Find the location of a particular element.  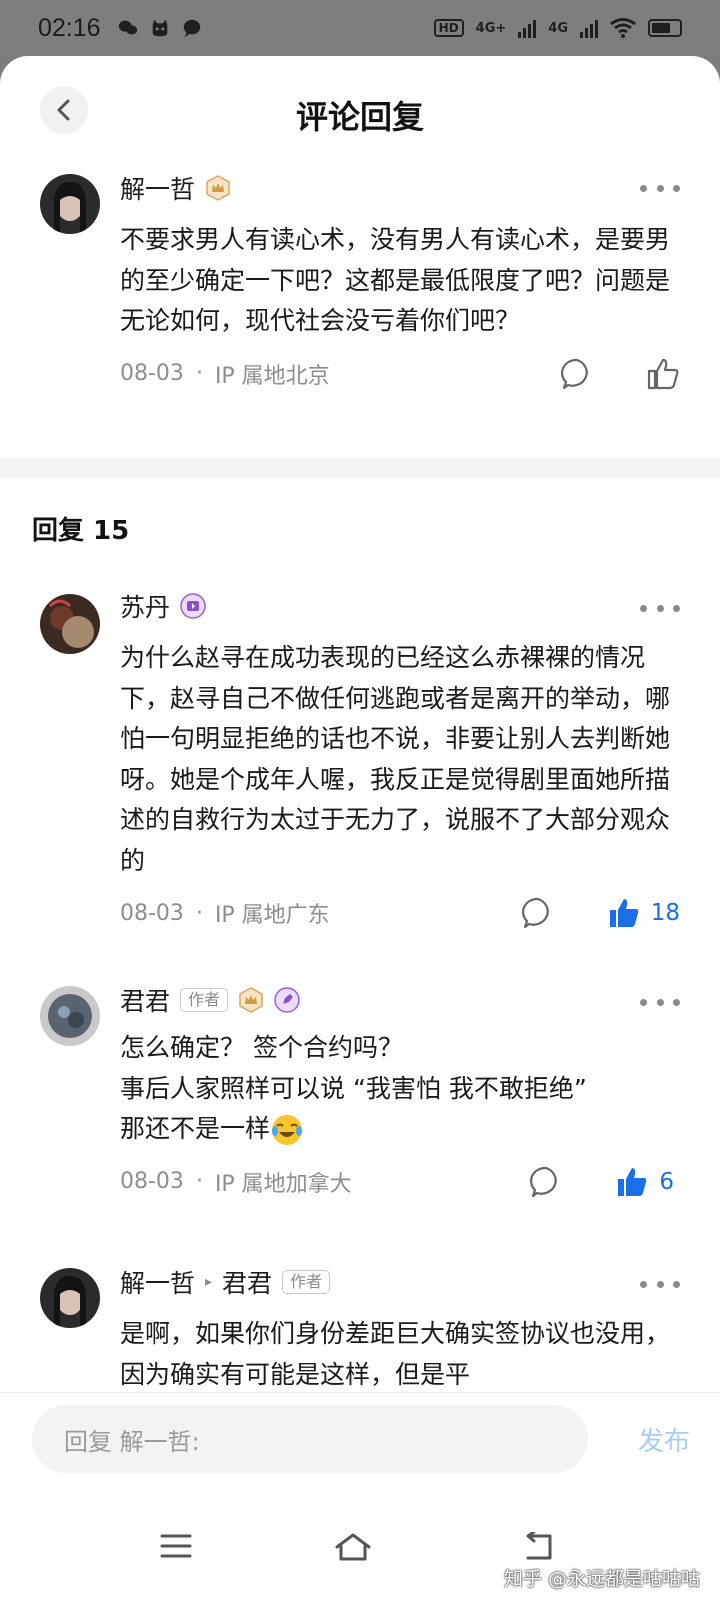

comment-meta: 08-03 · IP 属地广东 18 is located at coordinates (400, 913).